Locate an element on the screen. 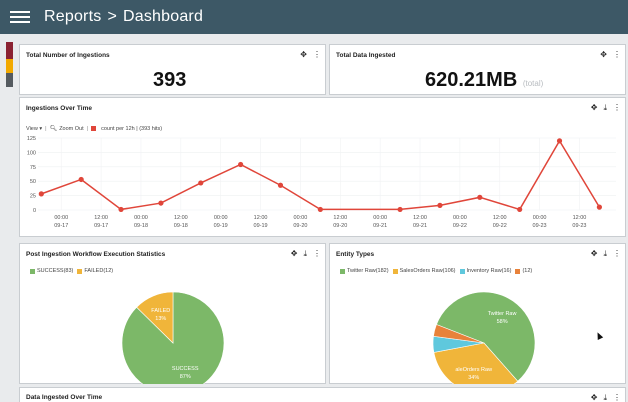 Image resolution: width=628 pixels, height=402 pixels. data-ingested-value: 620.21MB (total) is located at coordinates (484, 80).